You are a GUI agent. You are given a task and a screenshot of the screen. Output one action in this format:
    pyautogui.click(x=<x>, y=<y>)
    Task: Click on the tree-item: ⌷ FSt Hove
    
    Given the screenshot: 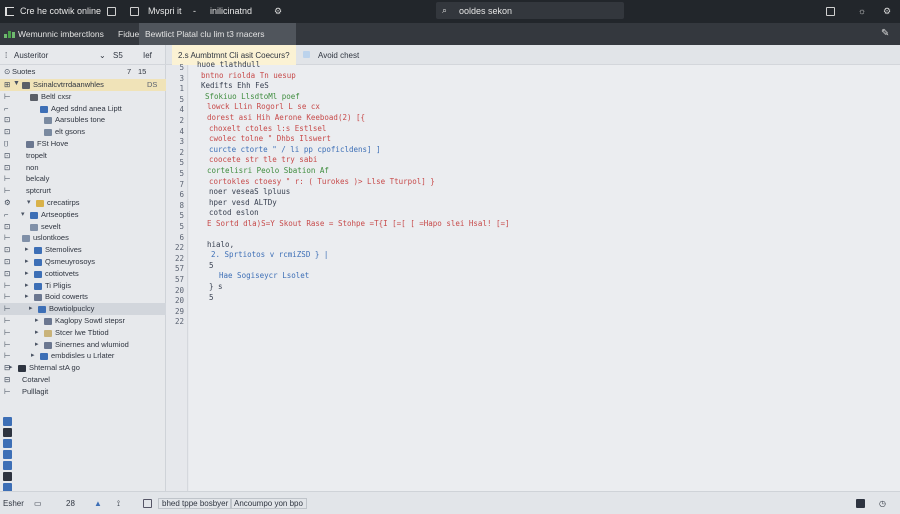 What is the action you would take?
    pyautogui.click(x=83, y=144)
    